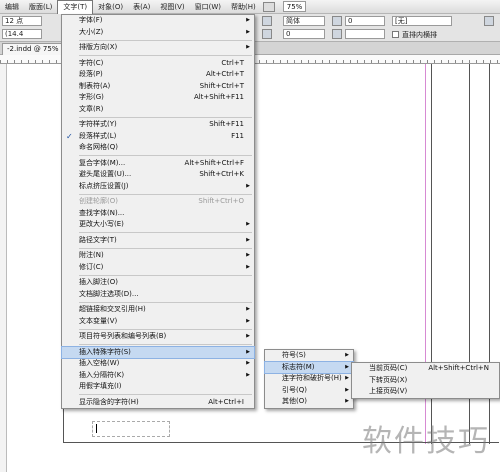 Image resolution: width=500 pixels, height=472 pixels. Describe the element at coordinates (158, 64) in the screenshot. I see `type-menu-item: 字符(C) Ctrl+T` at that location.